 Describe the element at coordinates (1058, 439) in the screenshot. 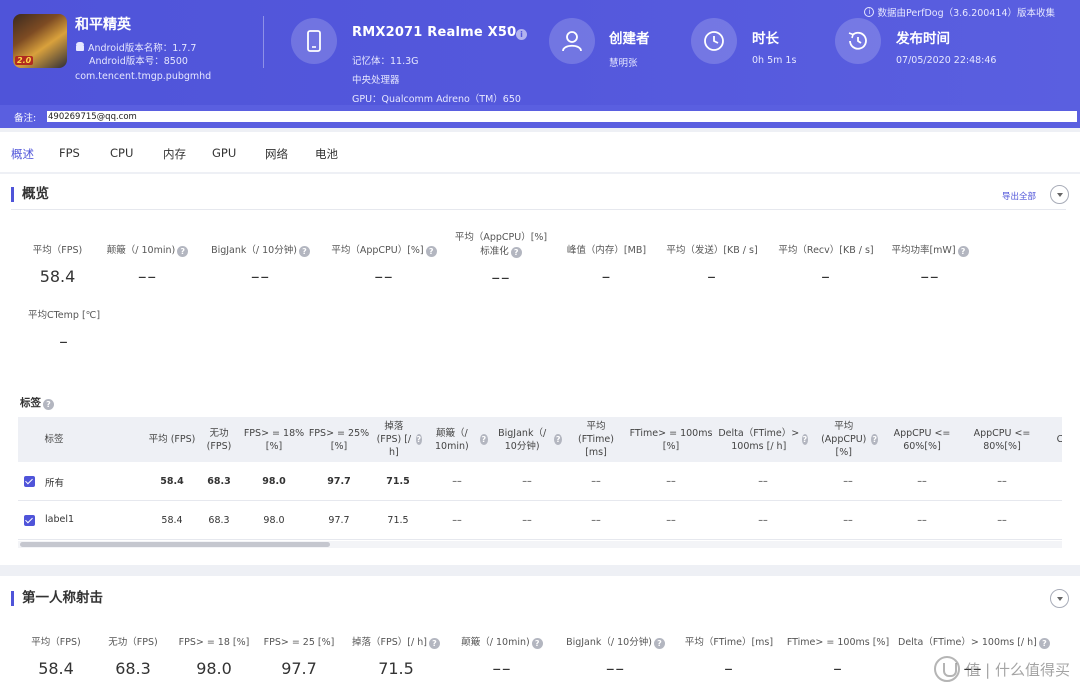

I see `column-header: C` at that location.